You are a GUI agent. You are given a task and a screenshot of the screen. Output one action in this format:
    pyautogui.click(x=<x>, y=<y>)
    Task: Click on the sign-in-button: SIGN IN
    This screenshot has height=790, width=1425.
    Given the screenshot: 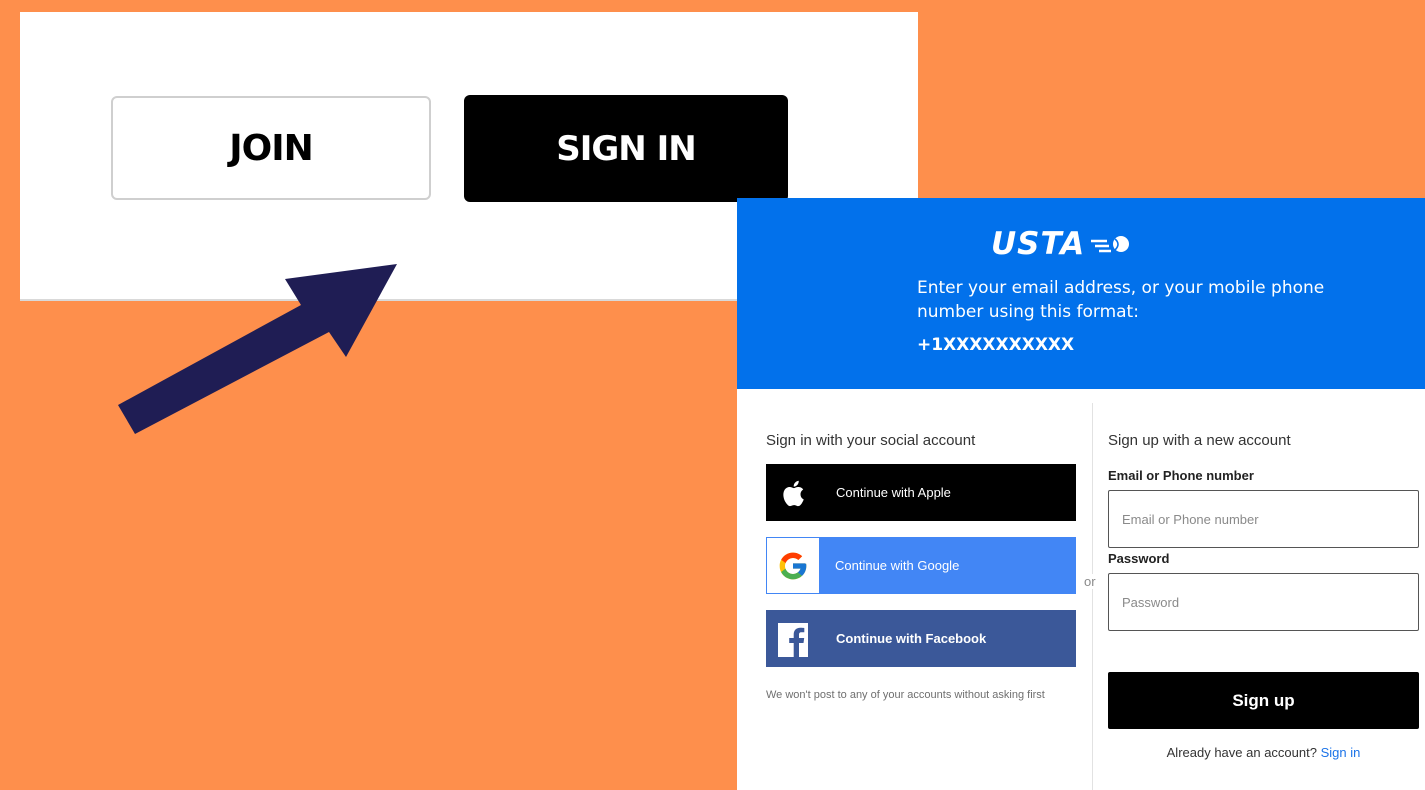 What is the action you would take?
    pyautogui.click(x=626, y=148)
    